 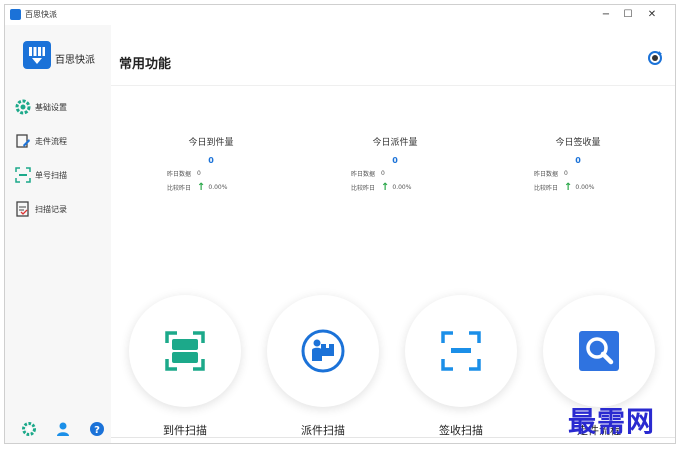 I want to click on stat-signed-today: 今日签收量 0 昨日数据 0 比较昨日 ↑ 0.00%, so click(x=578, y=164).